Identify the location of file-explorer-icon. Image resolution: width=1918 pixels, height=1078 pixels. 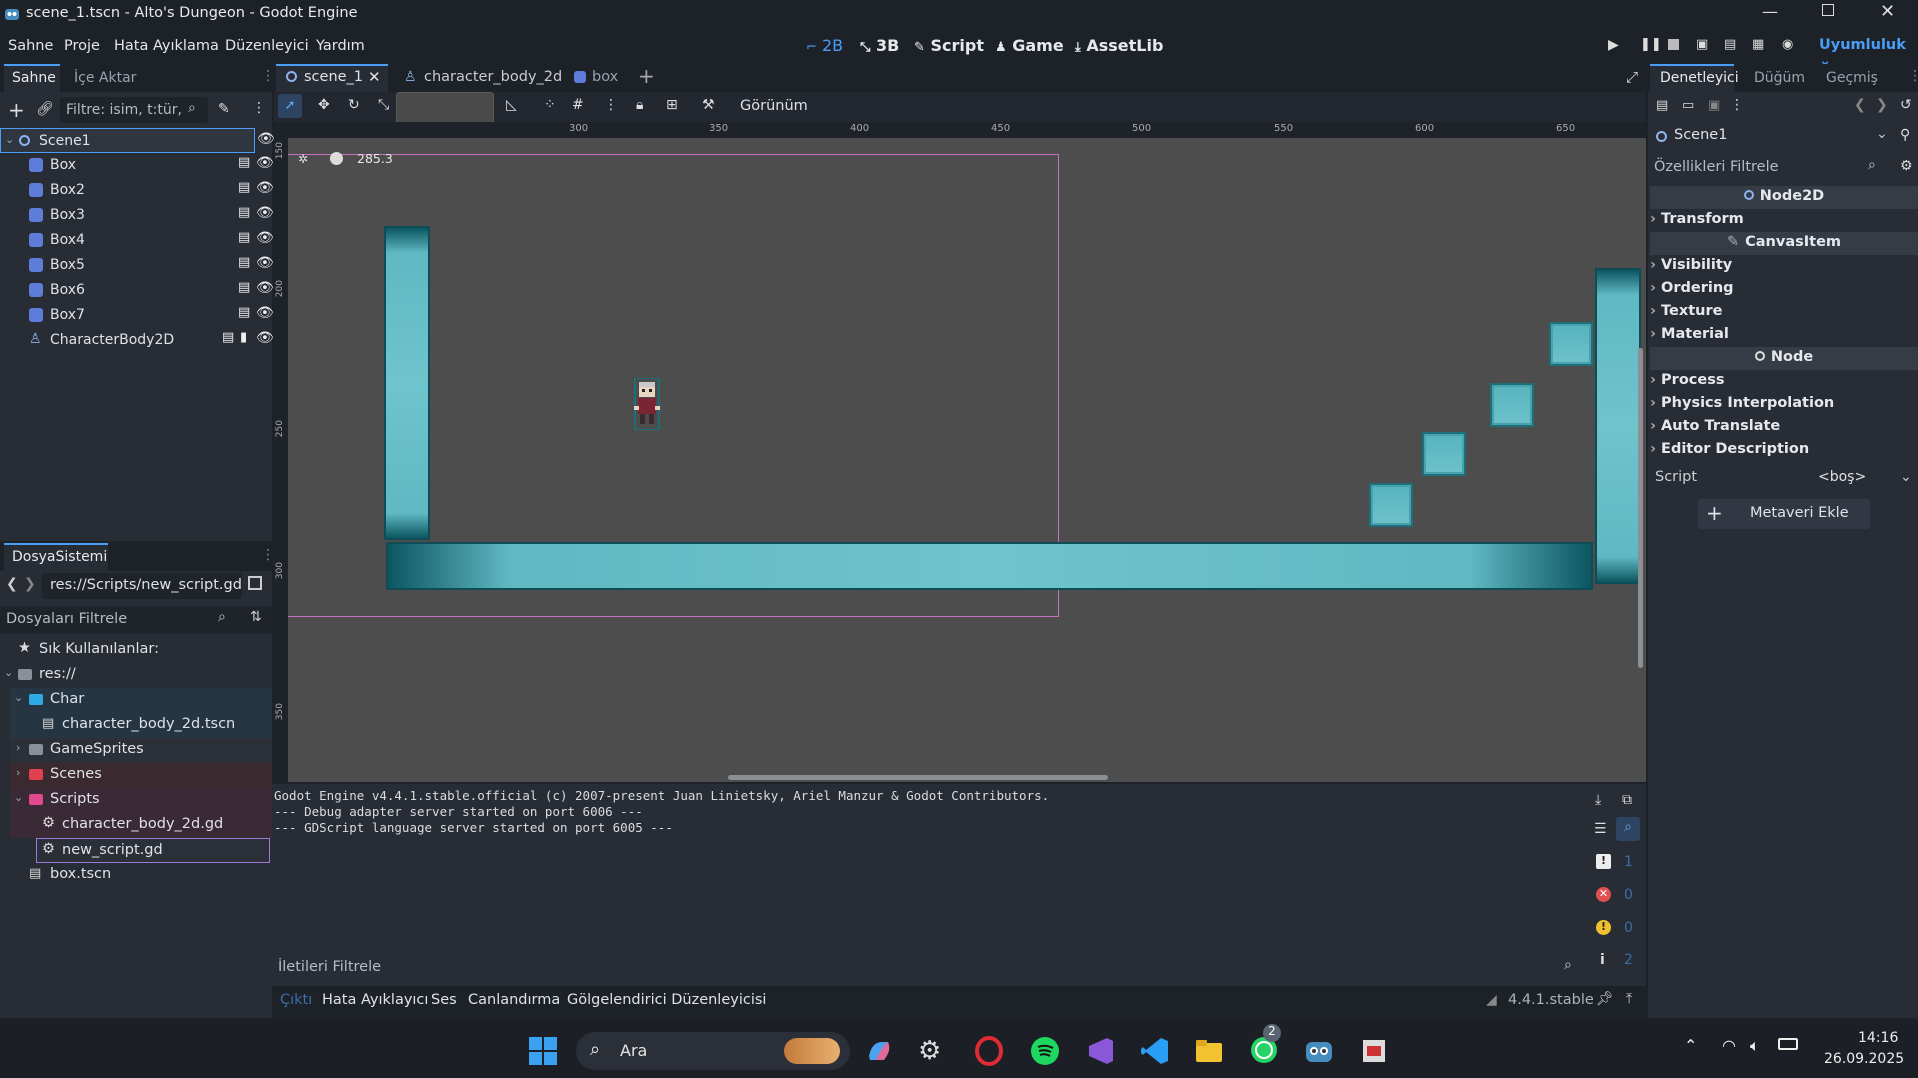
(1212, 1054).